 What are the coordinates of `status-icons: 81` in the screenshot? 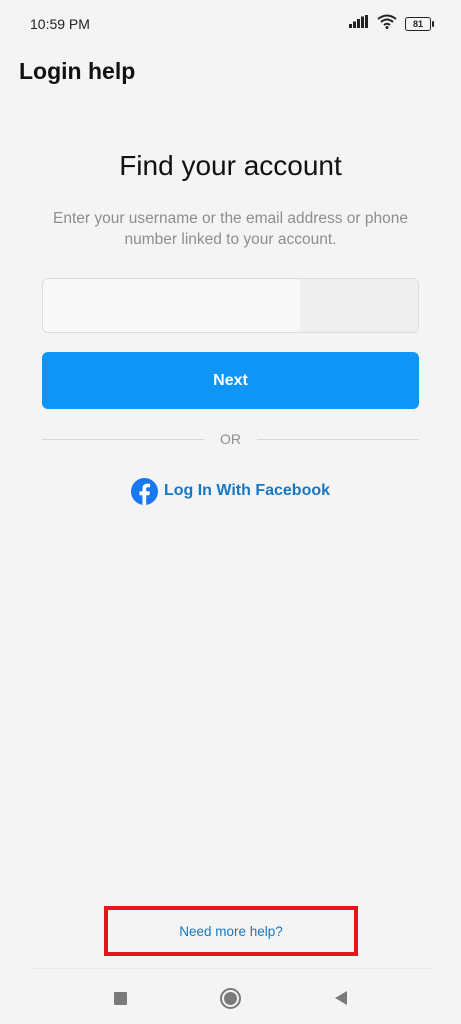 It's located at (391, 24).